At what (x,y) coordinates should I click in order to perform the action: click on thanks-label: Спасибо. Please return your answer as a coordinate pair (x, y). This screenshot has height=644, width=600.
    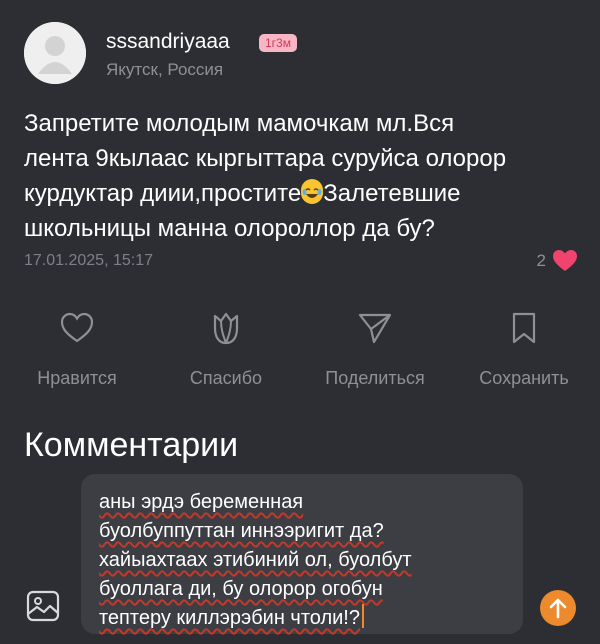
    Looking at the image, I should click on (226, 378).